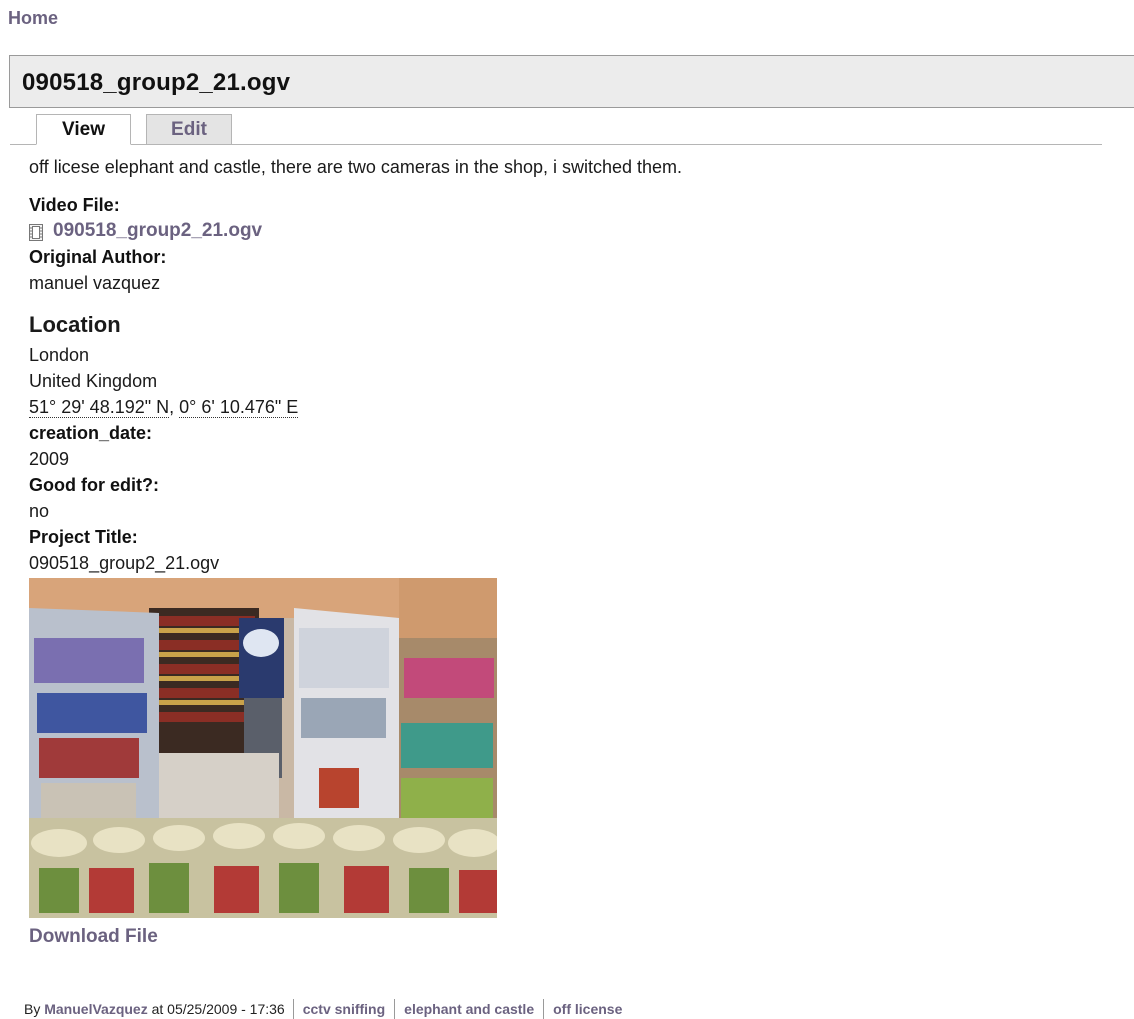 The width and height of the screenshot is (1134, 1019). I want to click on term-cctv-sniffing: cctv sniffing, so click(343, 1009).